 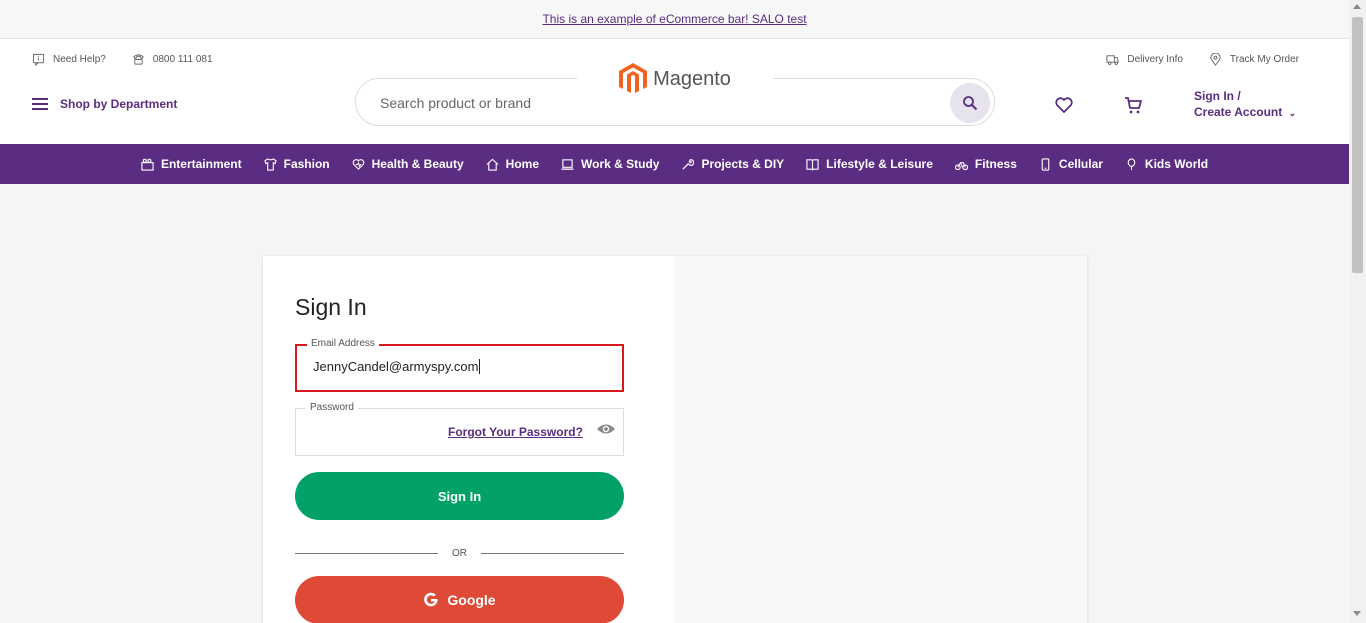 I want to click on logo-text: Magento, so click(x=692, y=78).